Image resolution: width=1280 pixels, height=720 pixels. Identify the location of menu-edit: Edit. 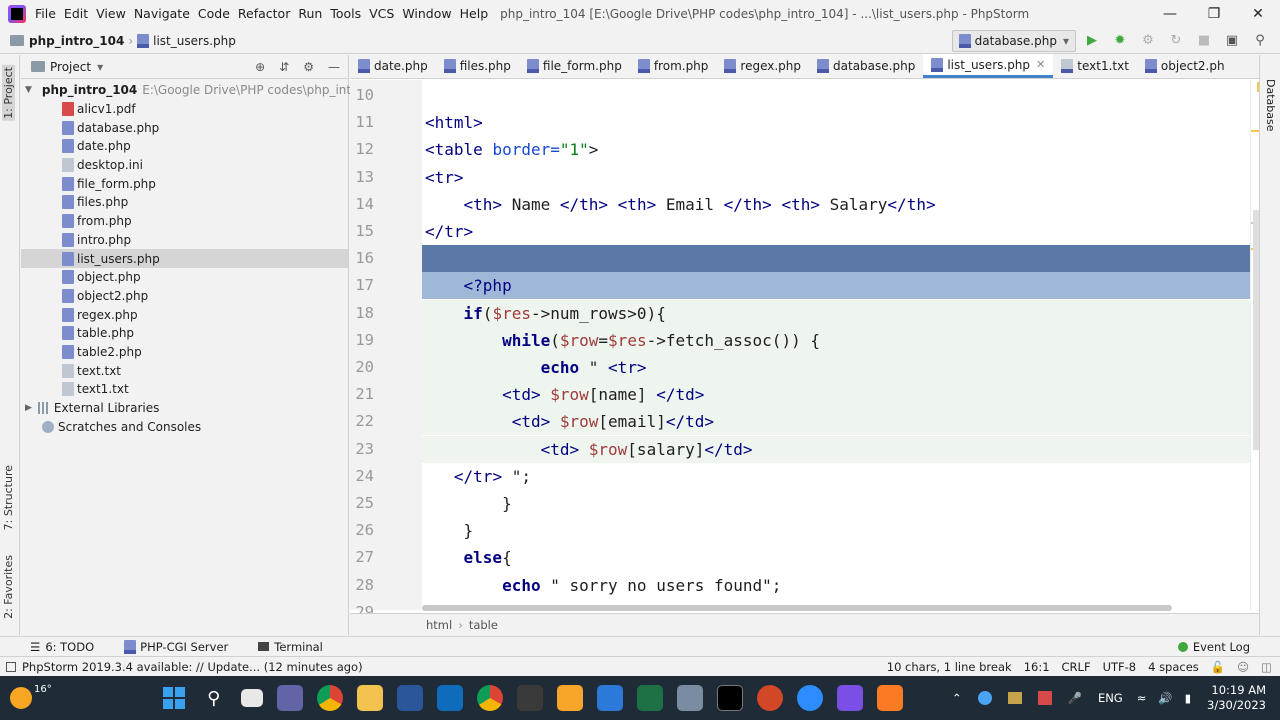
(76, 14).